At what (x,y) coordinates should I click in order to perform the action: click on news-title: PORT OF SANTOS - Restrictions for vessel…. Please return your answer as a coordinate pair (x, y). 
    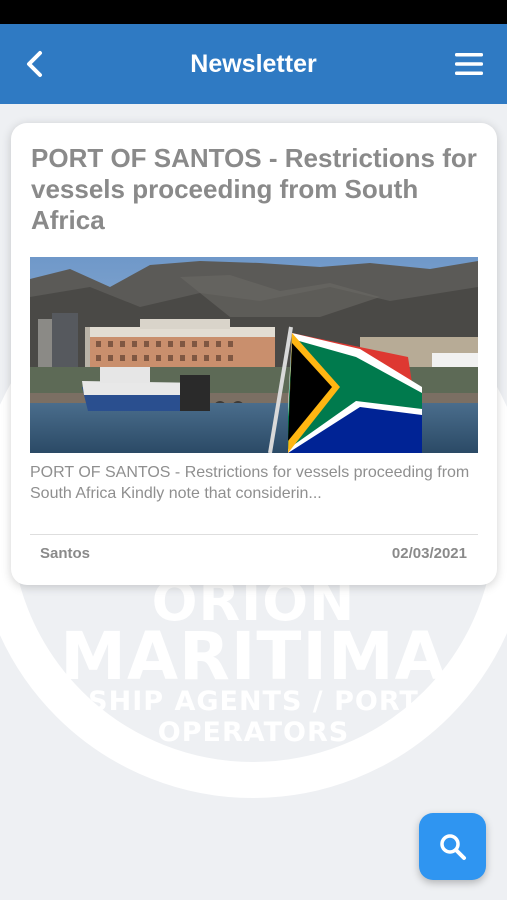
    Looking at the image, I should click on (256, 189).